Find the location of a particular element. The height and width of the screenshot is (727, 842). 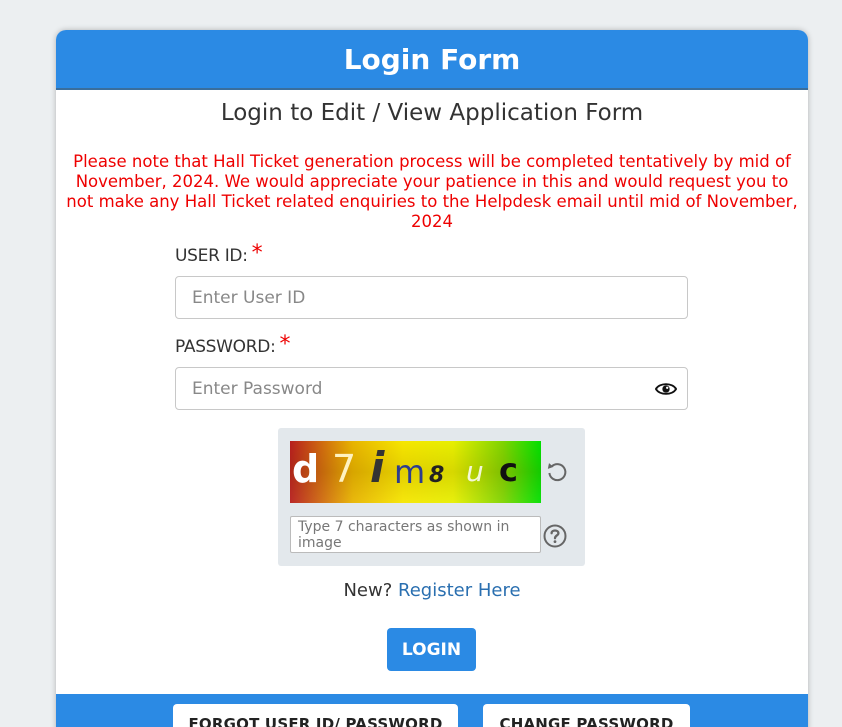

captcha-image: d 7 i m 8 u c is located at coordinates (415, 472).